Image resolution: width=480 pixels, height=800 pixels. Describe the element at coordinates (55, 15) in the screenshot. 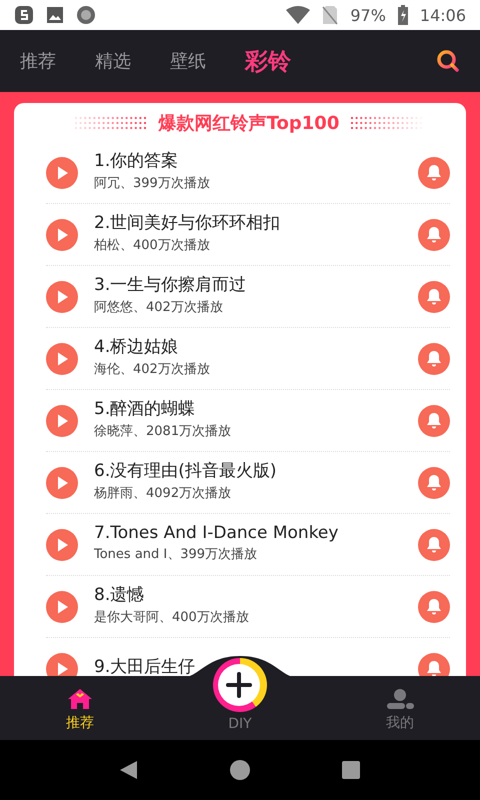

I see `image-icon` at that location.